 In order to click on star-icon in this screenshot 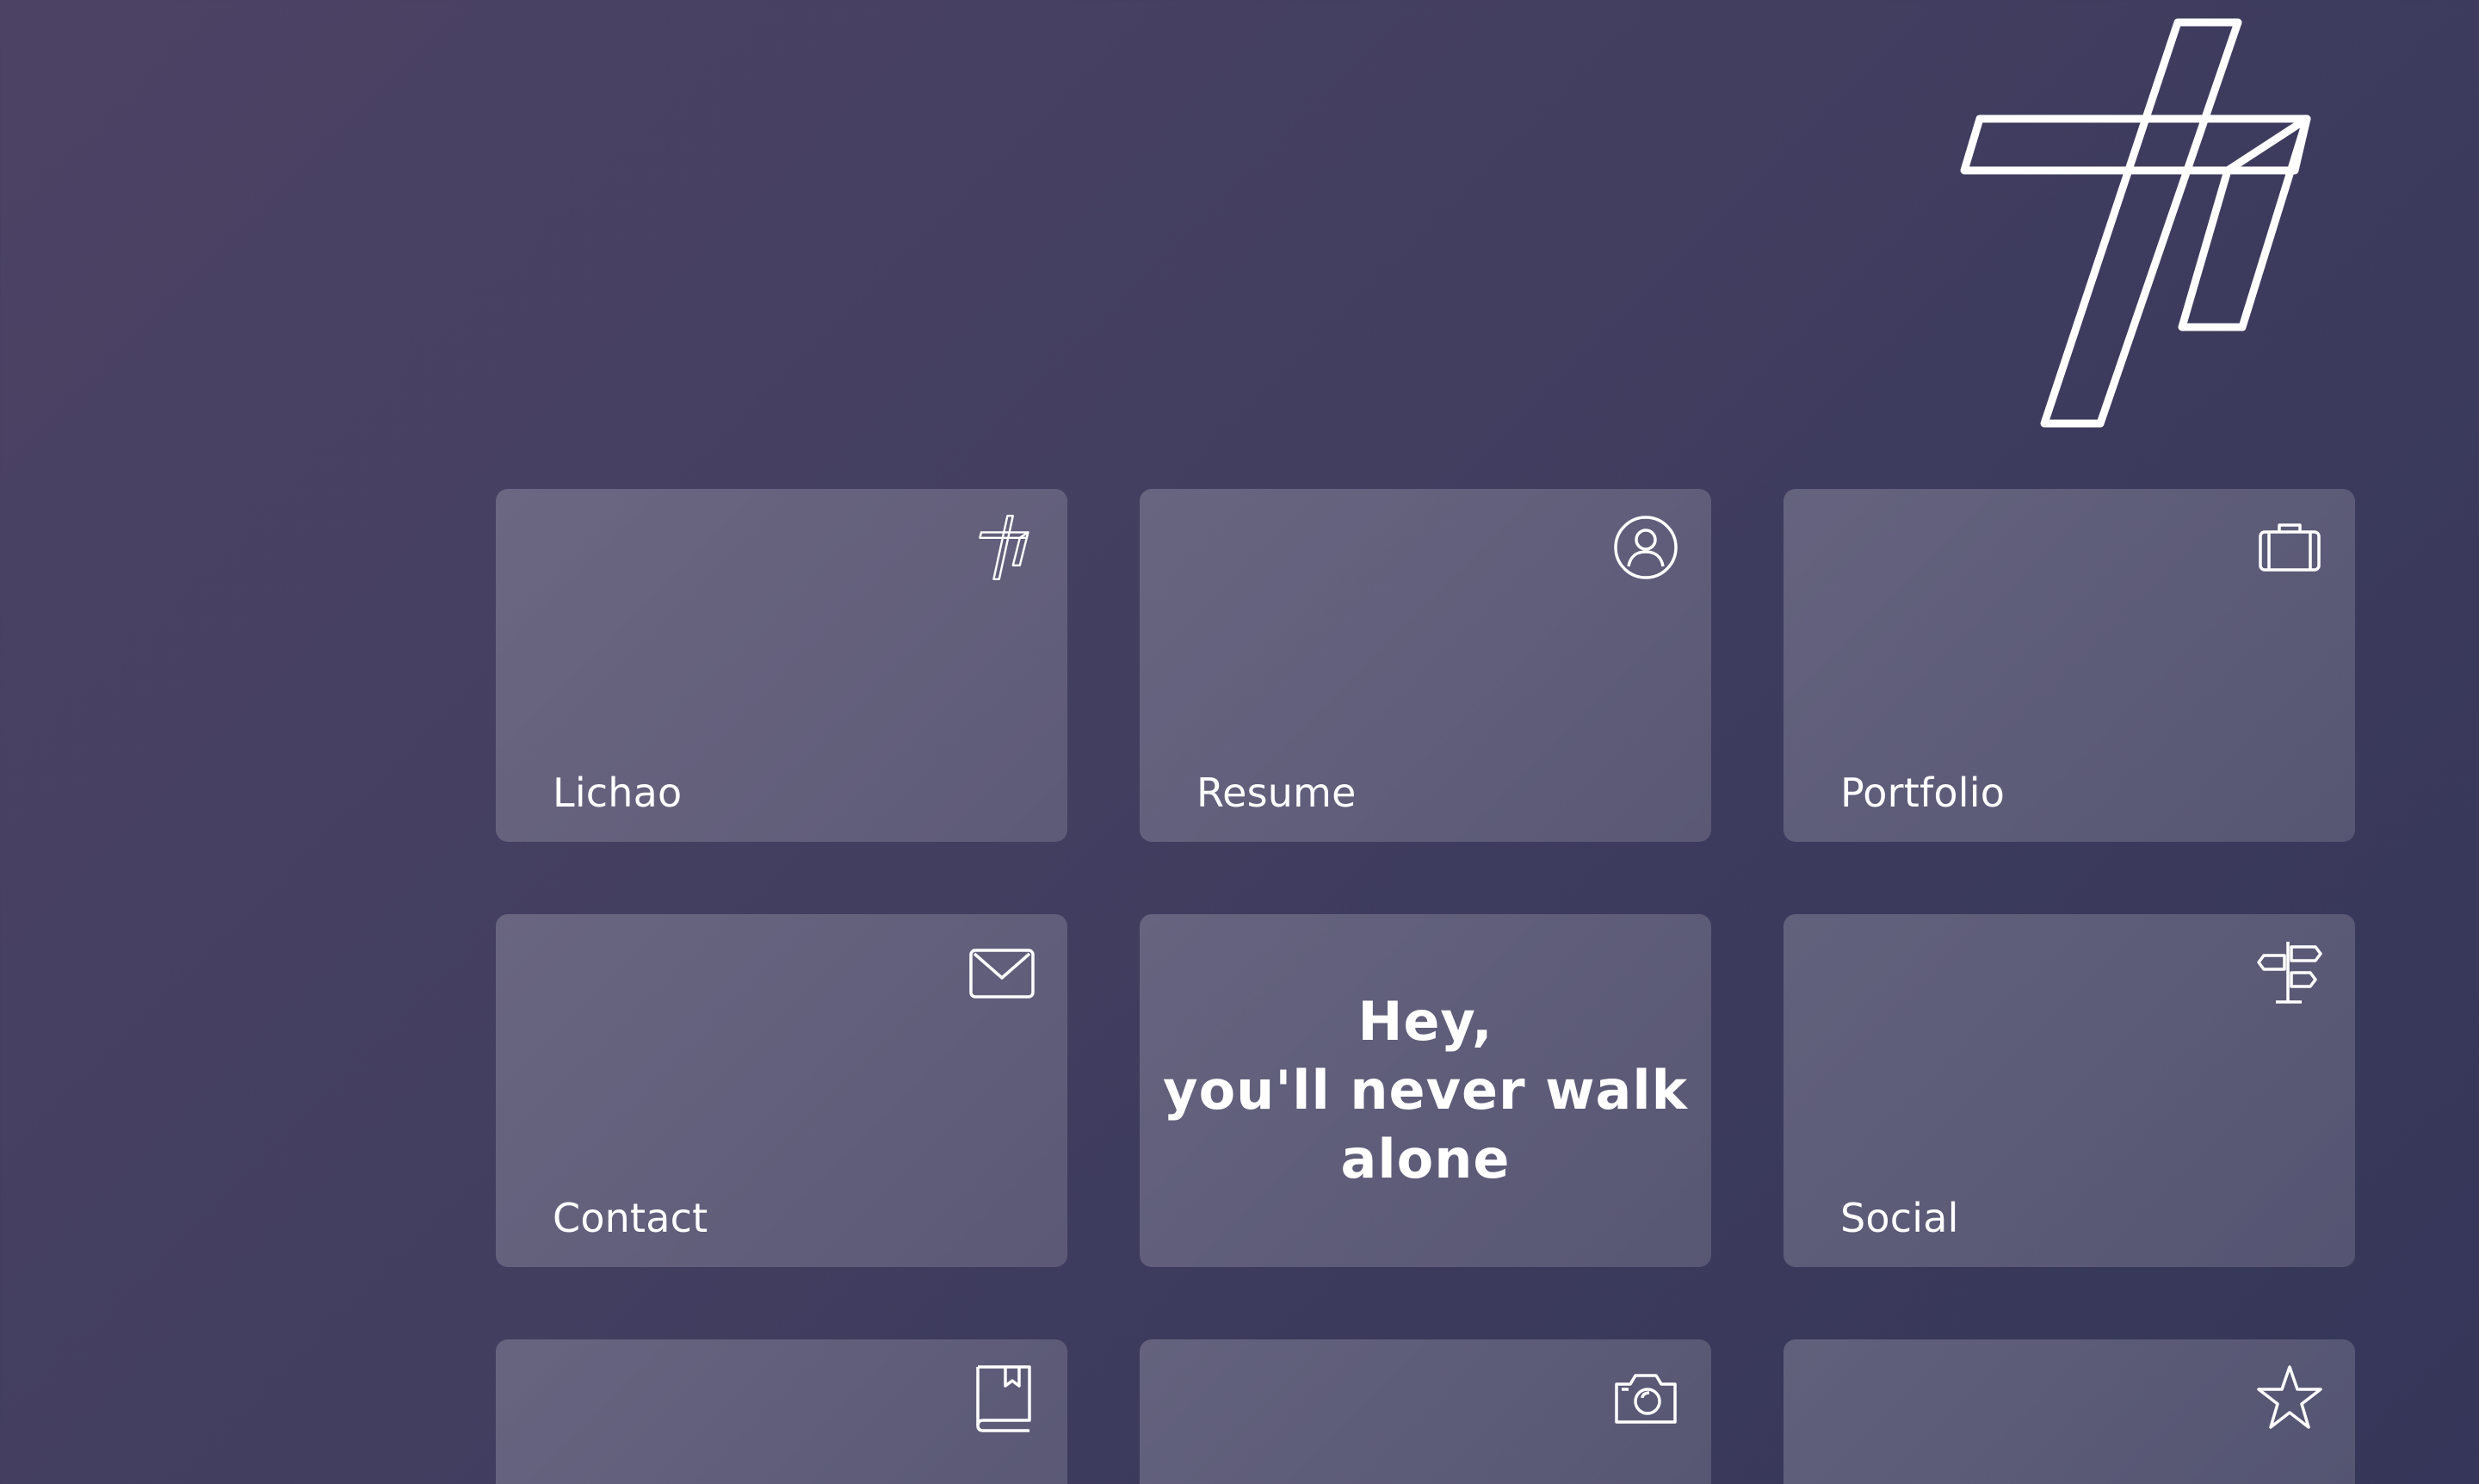, I will do `click(2289, 1397)`.